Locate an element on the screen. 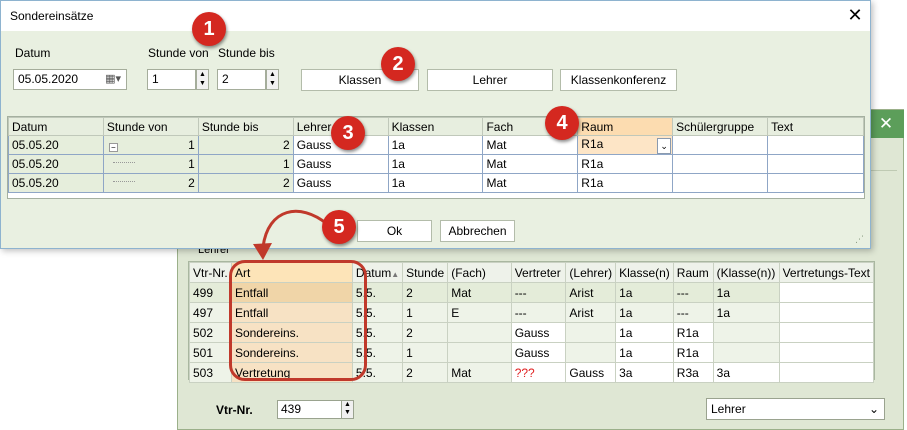 The height and width of the screenshot is (430, 907). annotation-badge-2: 2 is located at coordinates (398, 64).